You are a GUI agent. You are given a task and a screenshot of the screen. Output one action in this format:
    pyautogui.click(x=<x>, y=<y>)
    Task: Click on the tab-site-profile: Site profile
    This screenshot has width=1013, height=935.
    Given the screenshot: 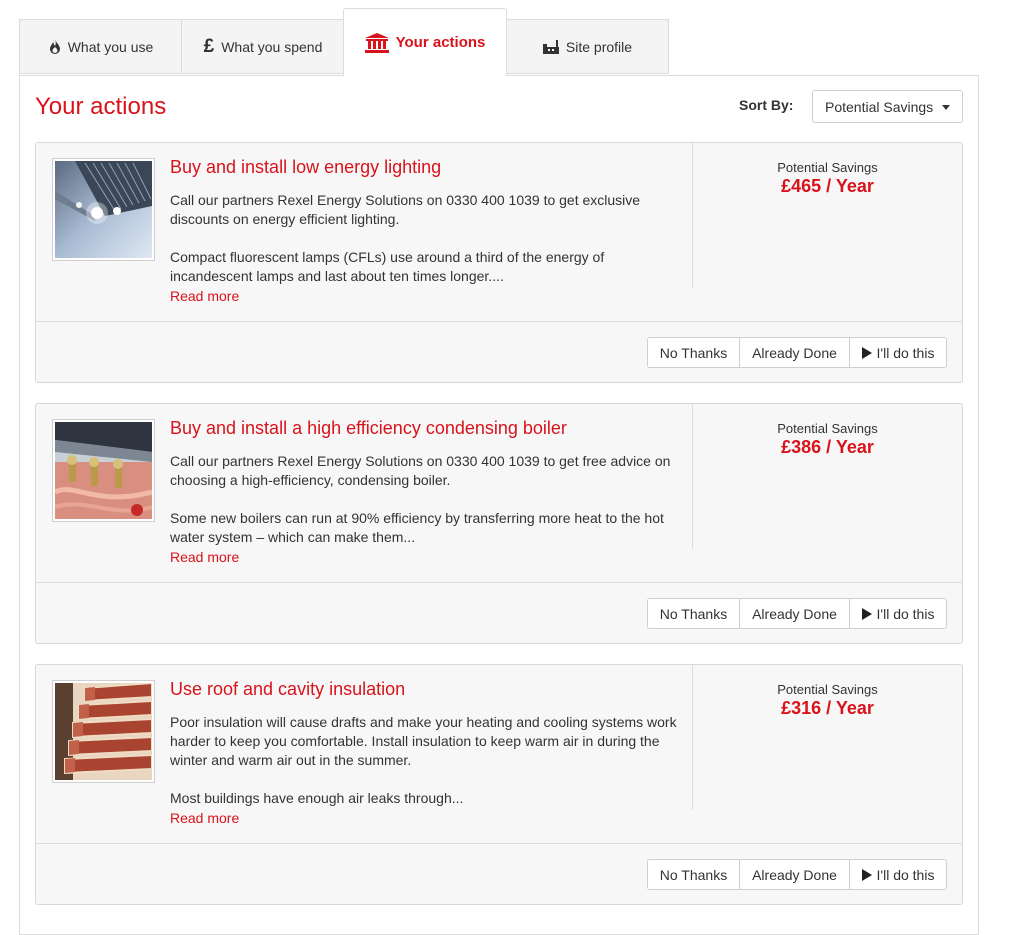 What is the action you would take?
    pyautogui.click(x=587, y=46)
    